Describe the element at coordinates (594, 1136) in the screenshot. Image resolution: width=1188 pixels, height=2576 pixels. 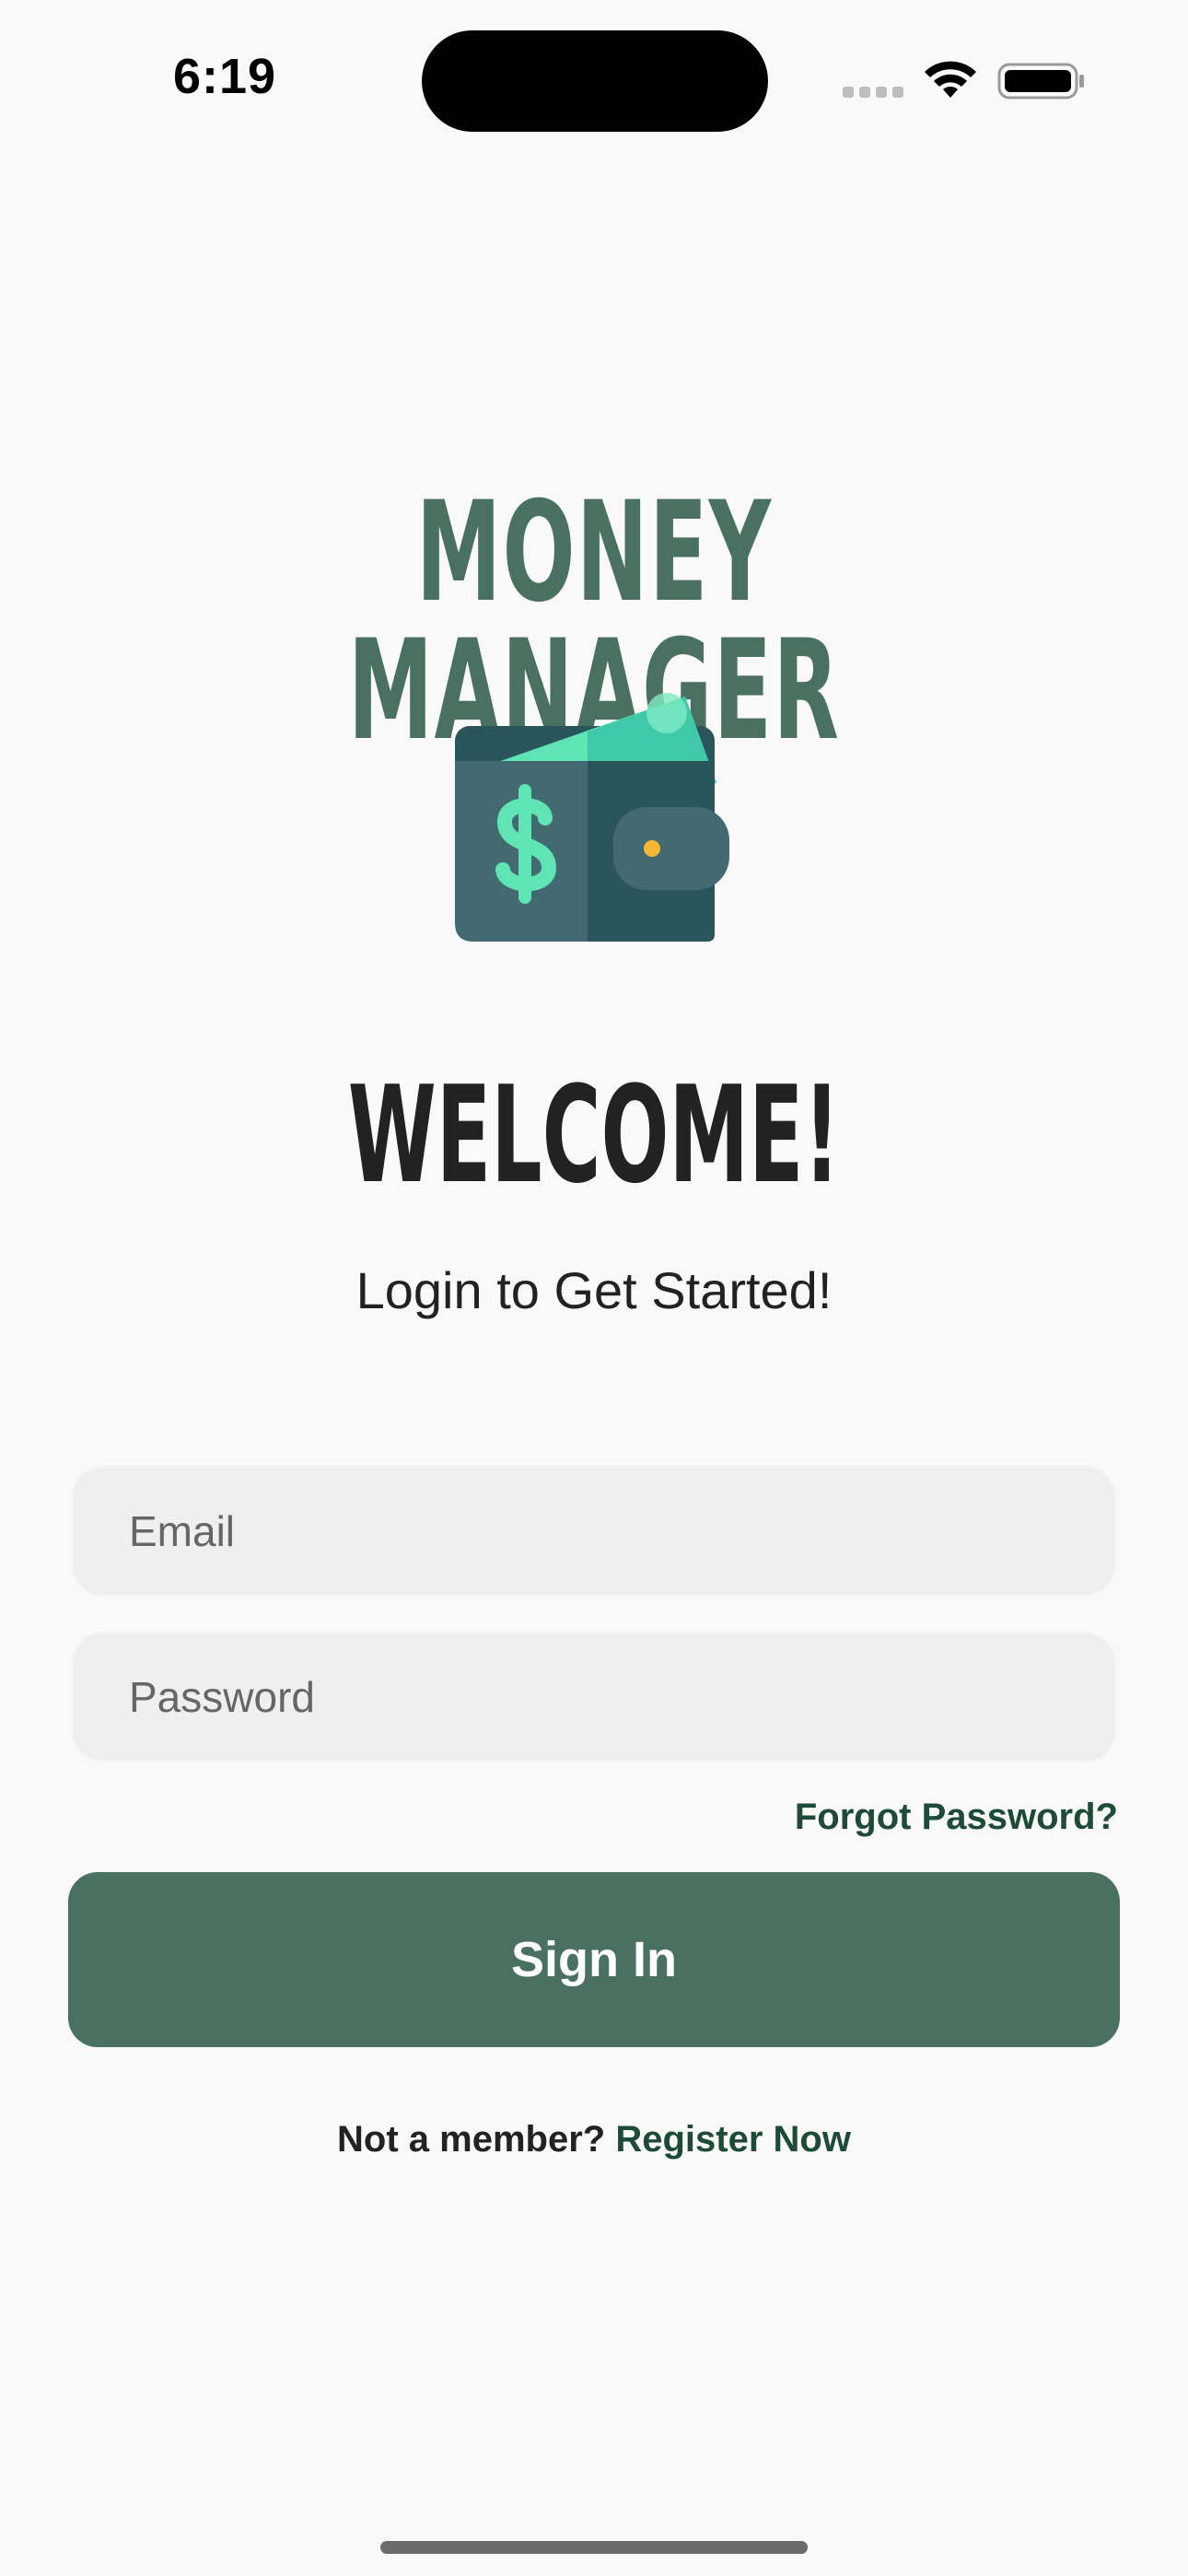
I see `welcome-heading: WELCOME!` at that location.